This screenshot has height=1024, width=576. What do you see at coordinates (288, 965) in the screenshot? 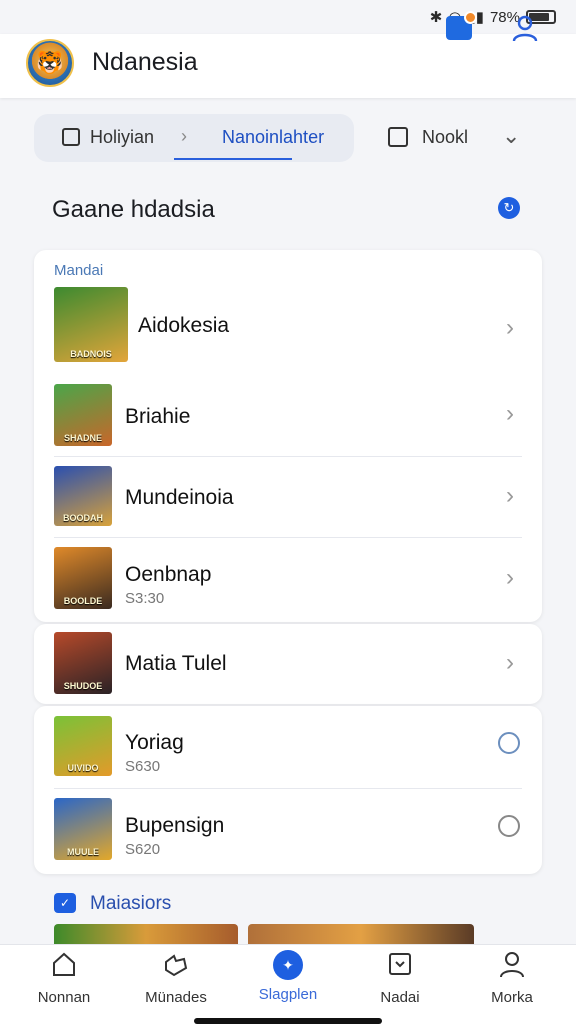
I see `compass-icon: ✦` at bounding box center [288, 965].